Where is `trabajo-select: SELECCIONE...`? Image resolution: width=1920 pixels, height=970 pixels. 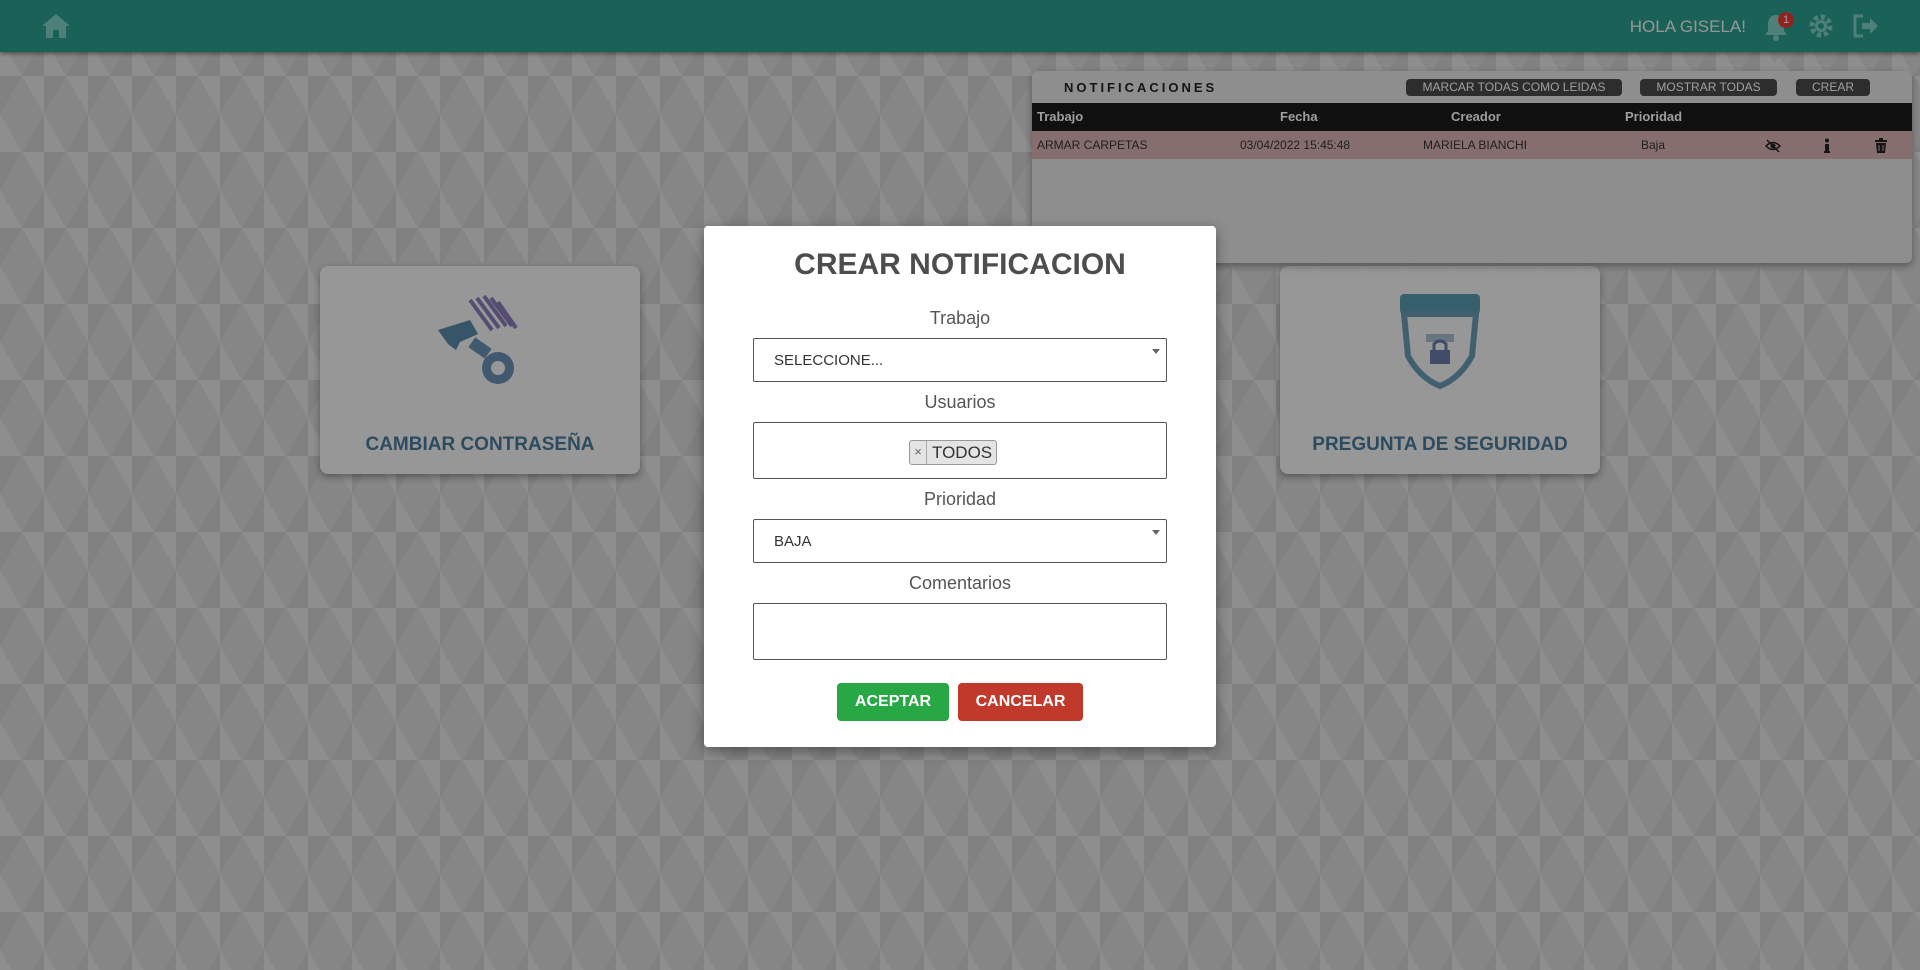
trabajo-select: SELECCIONE... is located at coordinates (960, 360).